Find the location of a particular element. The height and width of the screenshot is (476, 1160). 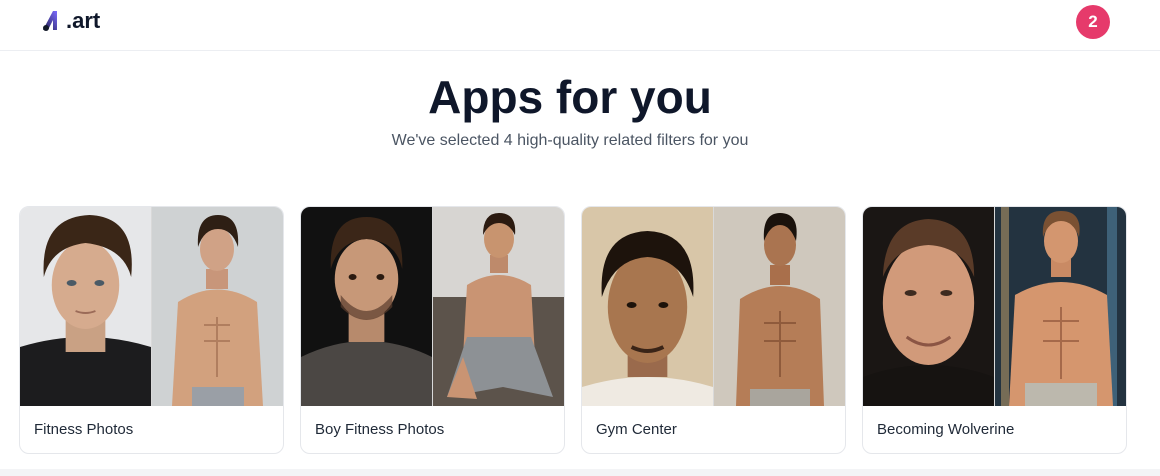

app-card-boy-fitness-photos: Boy Fitness Photos is located at coordinates (432, 330).